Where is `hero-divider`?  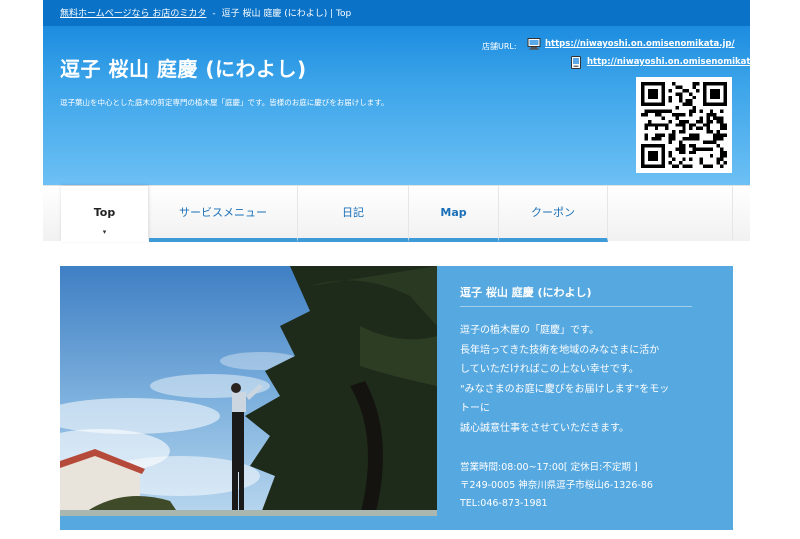 hero-divider is located at coordinates (576, 306).